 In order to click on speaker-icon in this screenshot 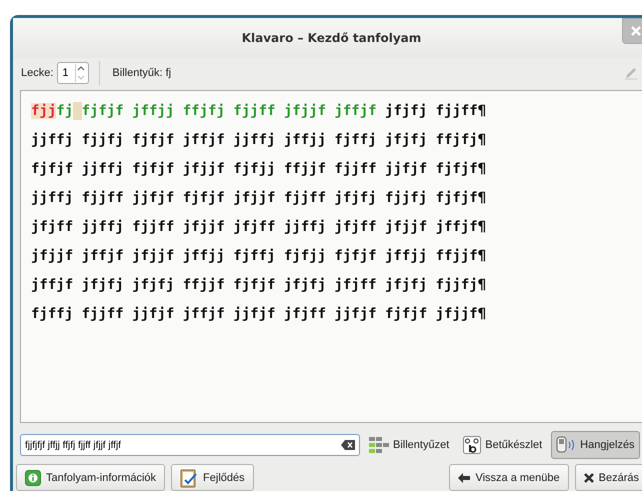, I will do `click(566, 445)`.